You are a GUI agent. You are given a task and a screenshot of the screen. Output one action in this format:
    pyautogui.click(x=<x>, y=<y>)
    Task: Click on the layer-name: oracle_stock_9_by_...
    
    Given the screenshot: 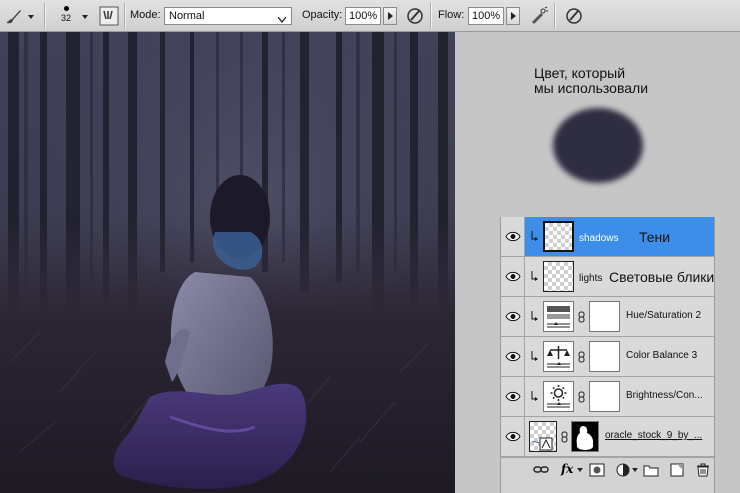 What is the action you would take?
    pyautogui.click(x=653, y=435)
    